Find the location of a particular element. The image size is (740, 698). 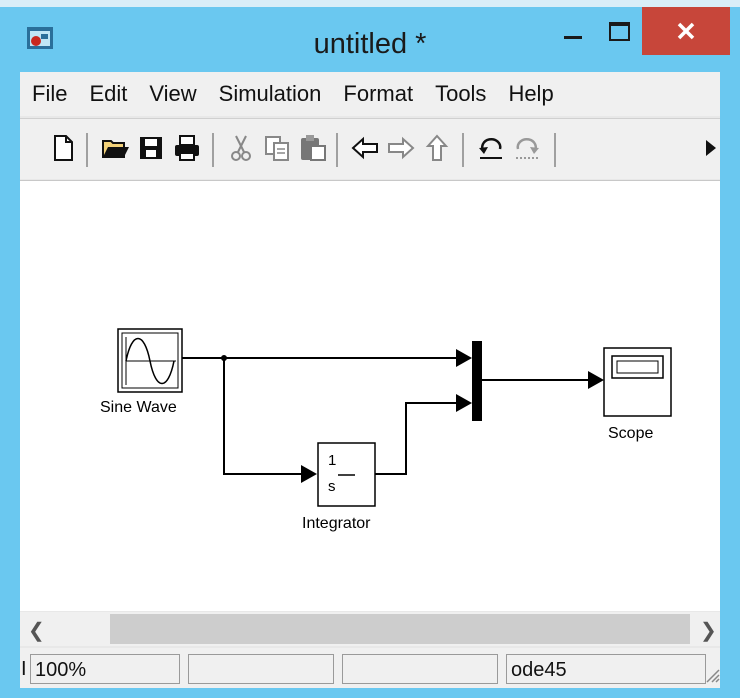

status-bar: I 100% ode45 is located at coordinates (370, 668).